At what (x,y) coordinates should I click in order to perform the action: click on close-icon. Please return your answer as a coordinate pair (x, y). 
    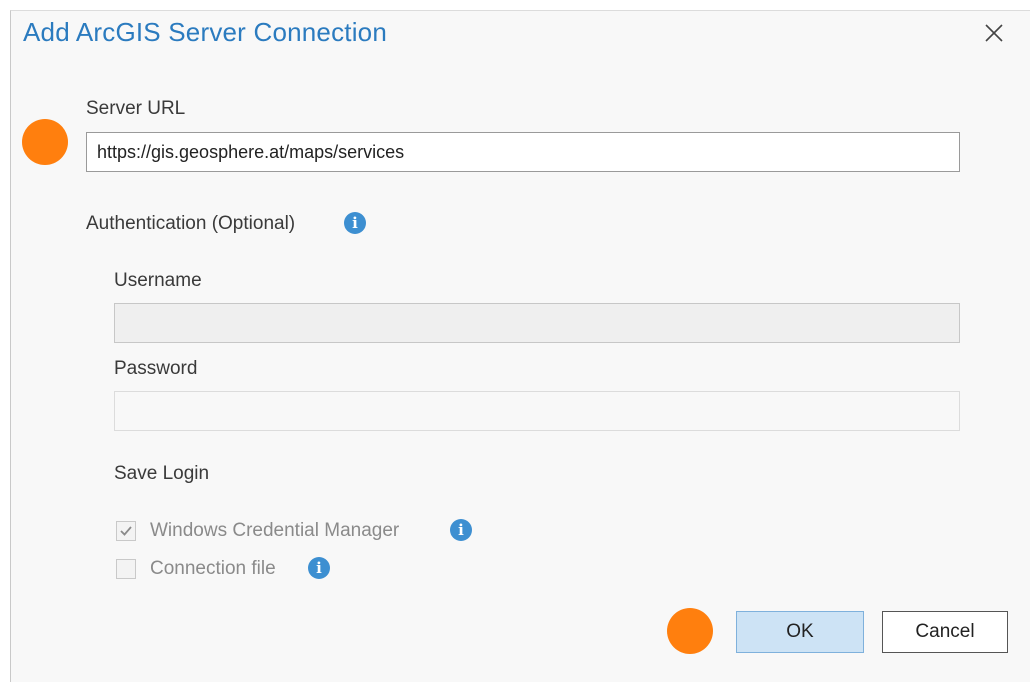
    Looking at the image, I should click on (994, 33).